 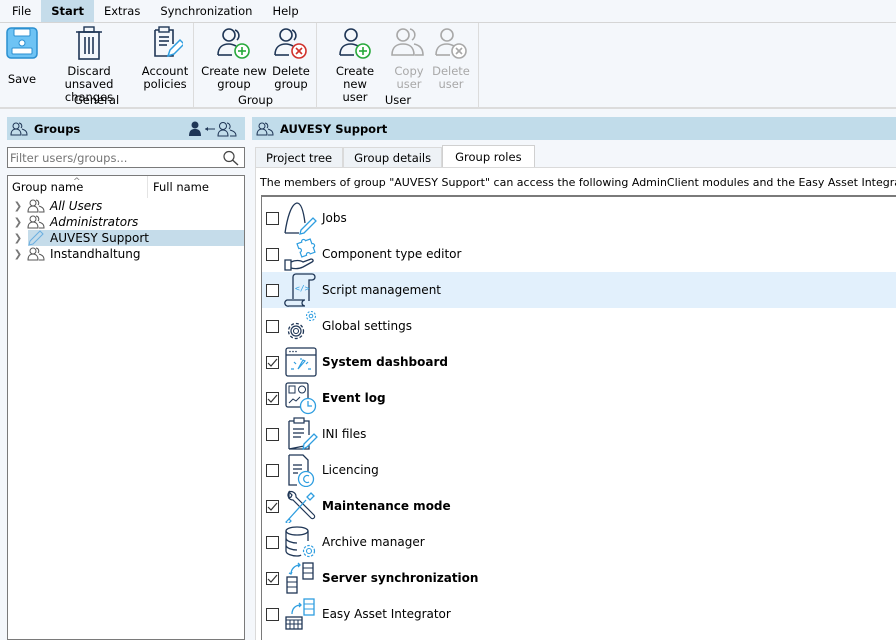 I want to click on save-button: Save, so click(x=22, y=55).